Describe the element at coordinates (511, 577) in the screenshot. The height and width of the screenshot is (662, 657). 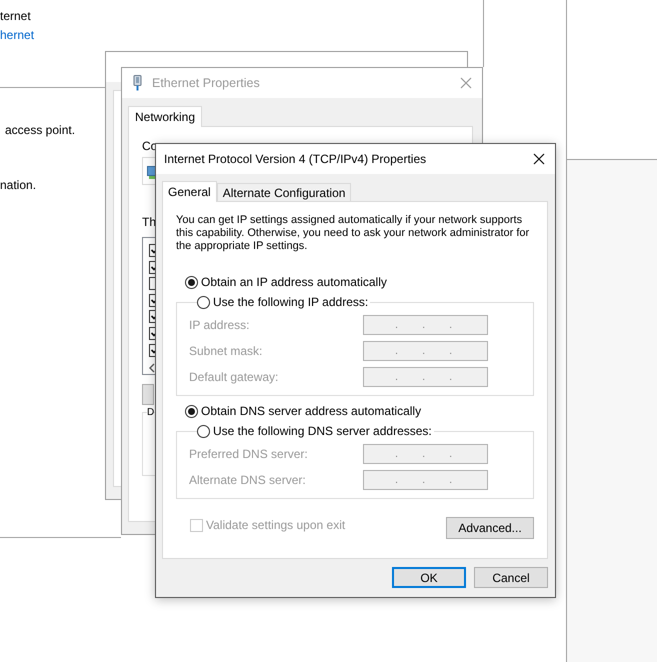
I see `dialog-button: Cancel` at that location.